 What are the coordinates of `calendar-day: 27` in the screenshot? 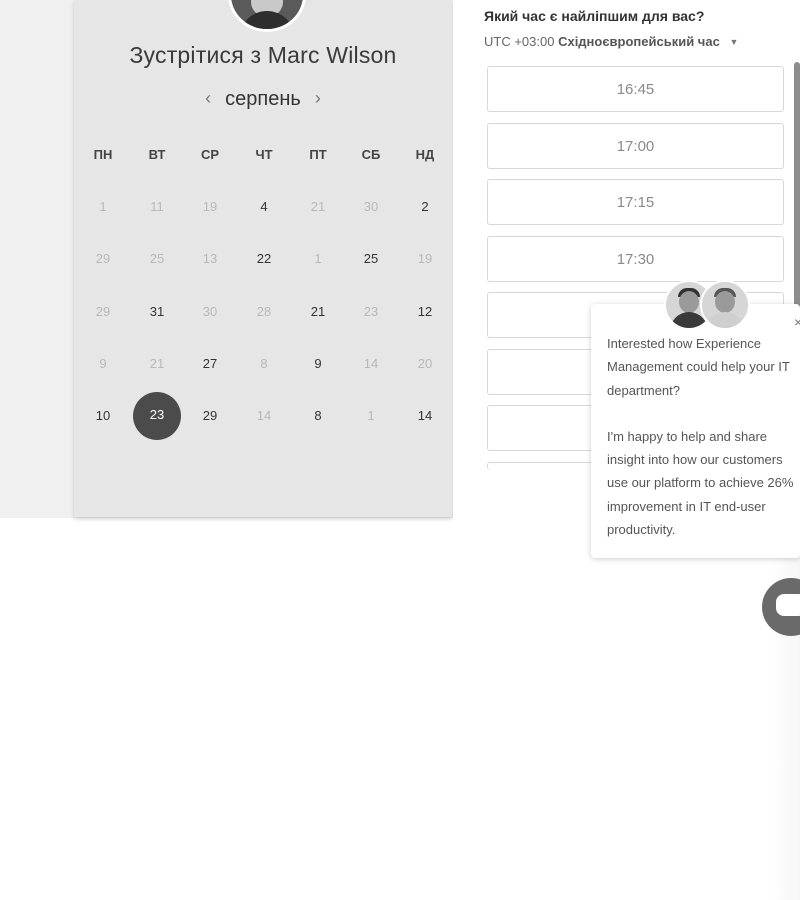 It's located at (210, 364).